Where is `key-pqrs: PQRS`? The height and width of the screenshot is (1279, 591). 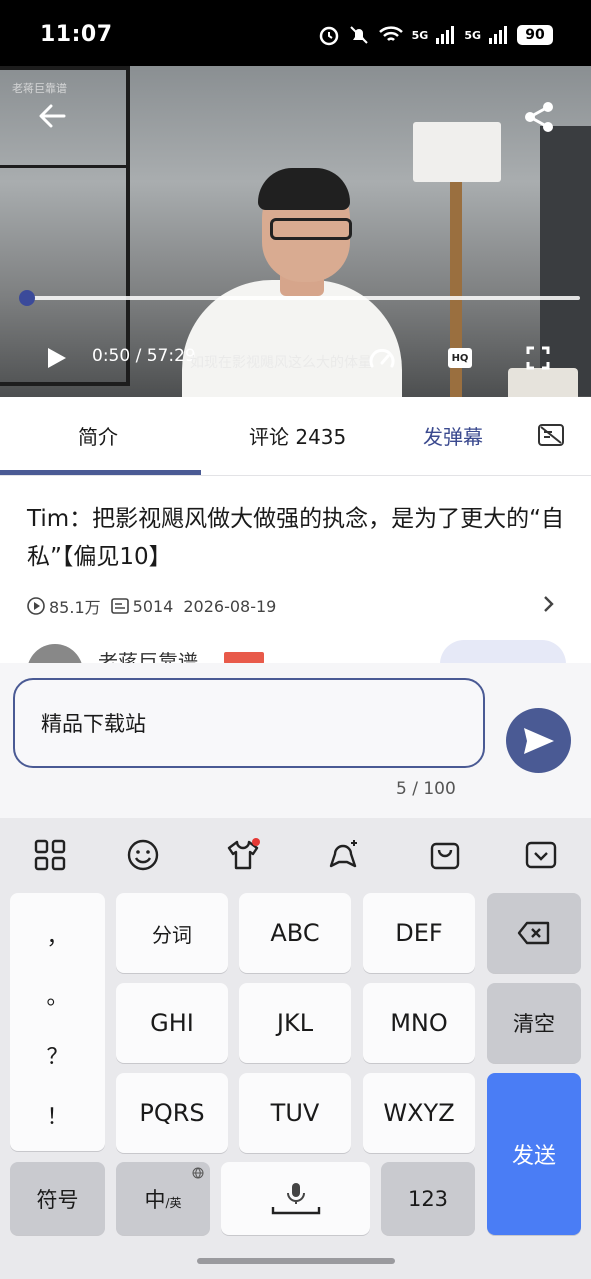
key-pqrs: PQRS is located at coordinates (172, 1113).